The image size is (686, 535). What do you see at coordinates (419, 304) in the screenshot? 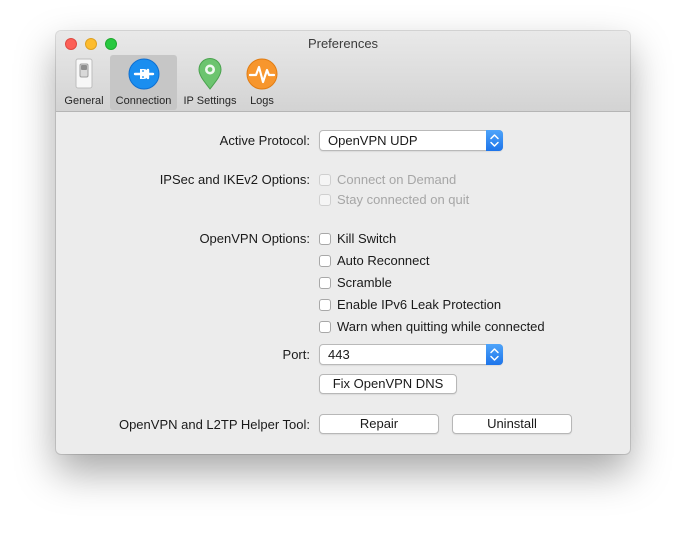
I see `ipv6-leak-protection-label: Enable IPv6 Leak Protection` at bounding box center [419, 304].